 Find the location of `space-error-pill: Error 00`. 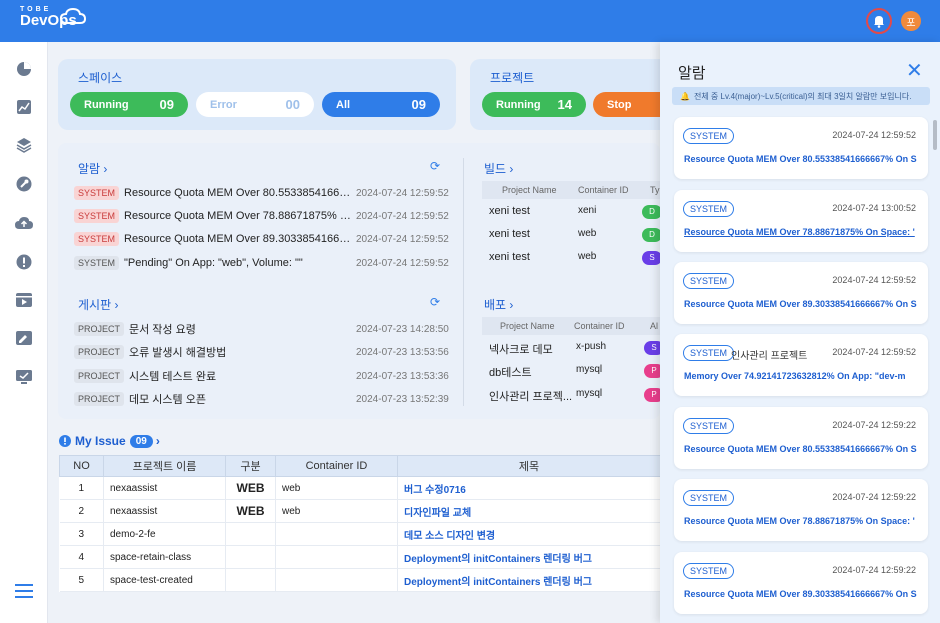

space-error-pill: Error 00 is located at coordinates (255, 104).